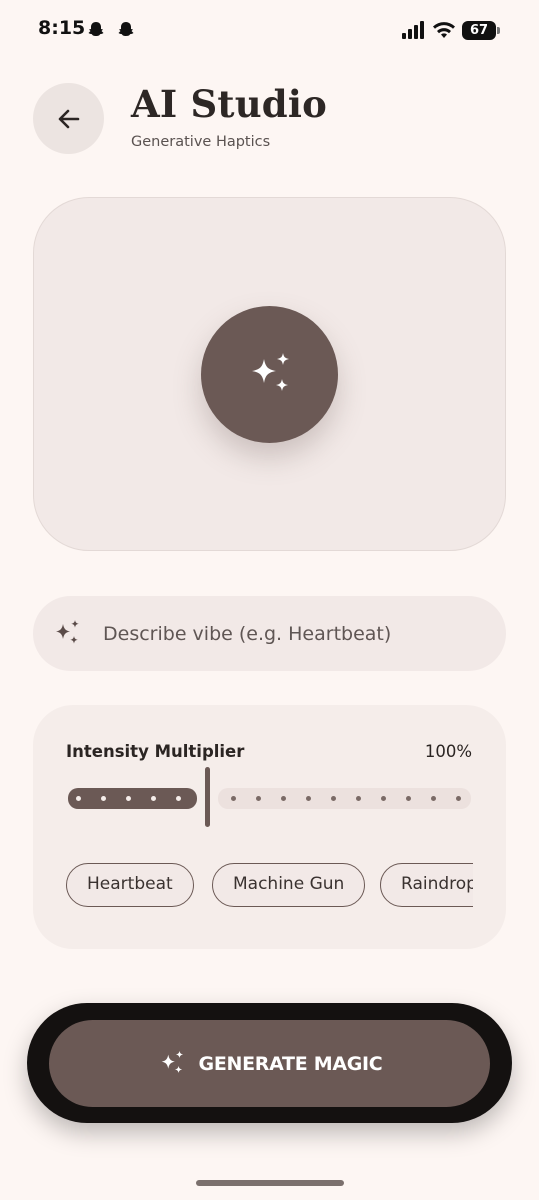 The height and width of the screenshot is (1200, 539). I want to click on vibe-input, so click(298, 633).